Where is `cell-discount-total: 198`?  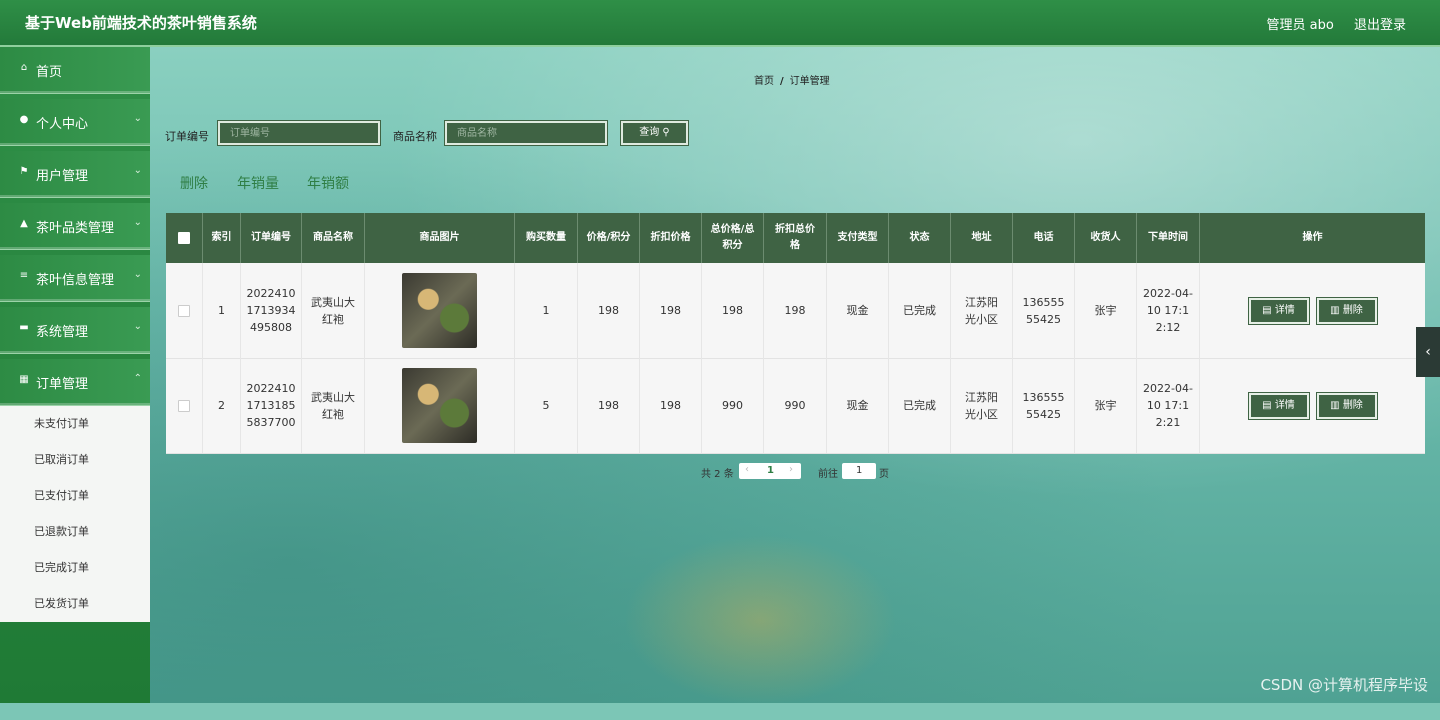
cell-discount-total: 198 is located at coordinates (795, 310).